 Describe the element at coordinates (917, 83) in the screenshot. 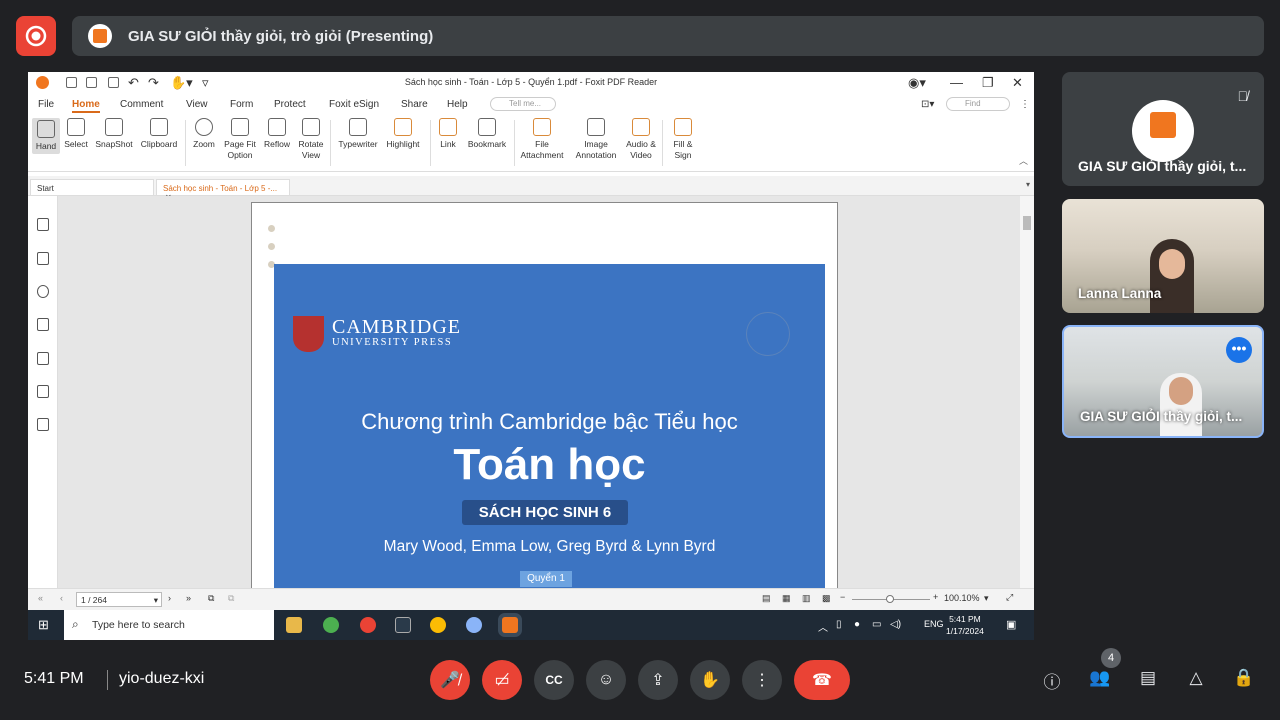

I see `account-icon: ◉▾` at that location.